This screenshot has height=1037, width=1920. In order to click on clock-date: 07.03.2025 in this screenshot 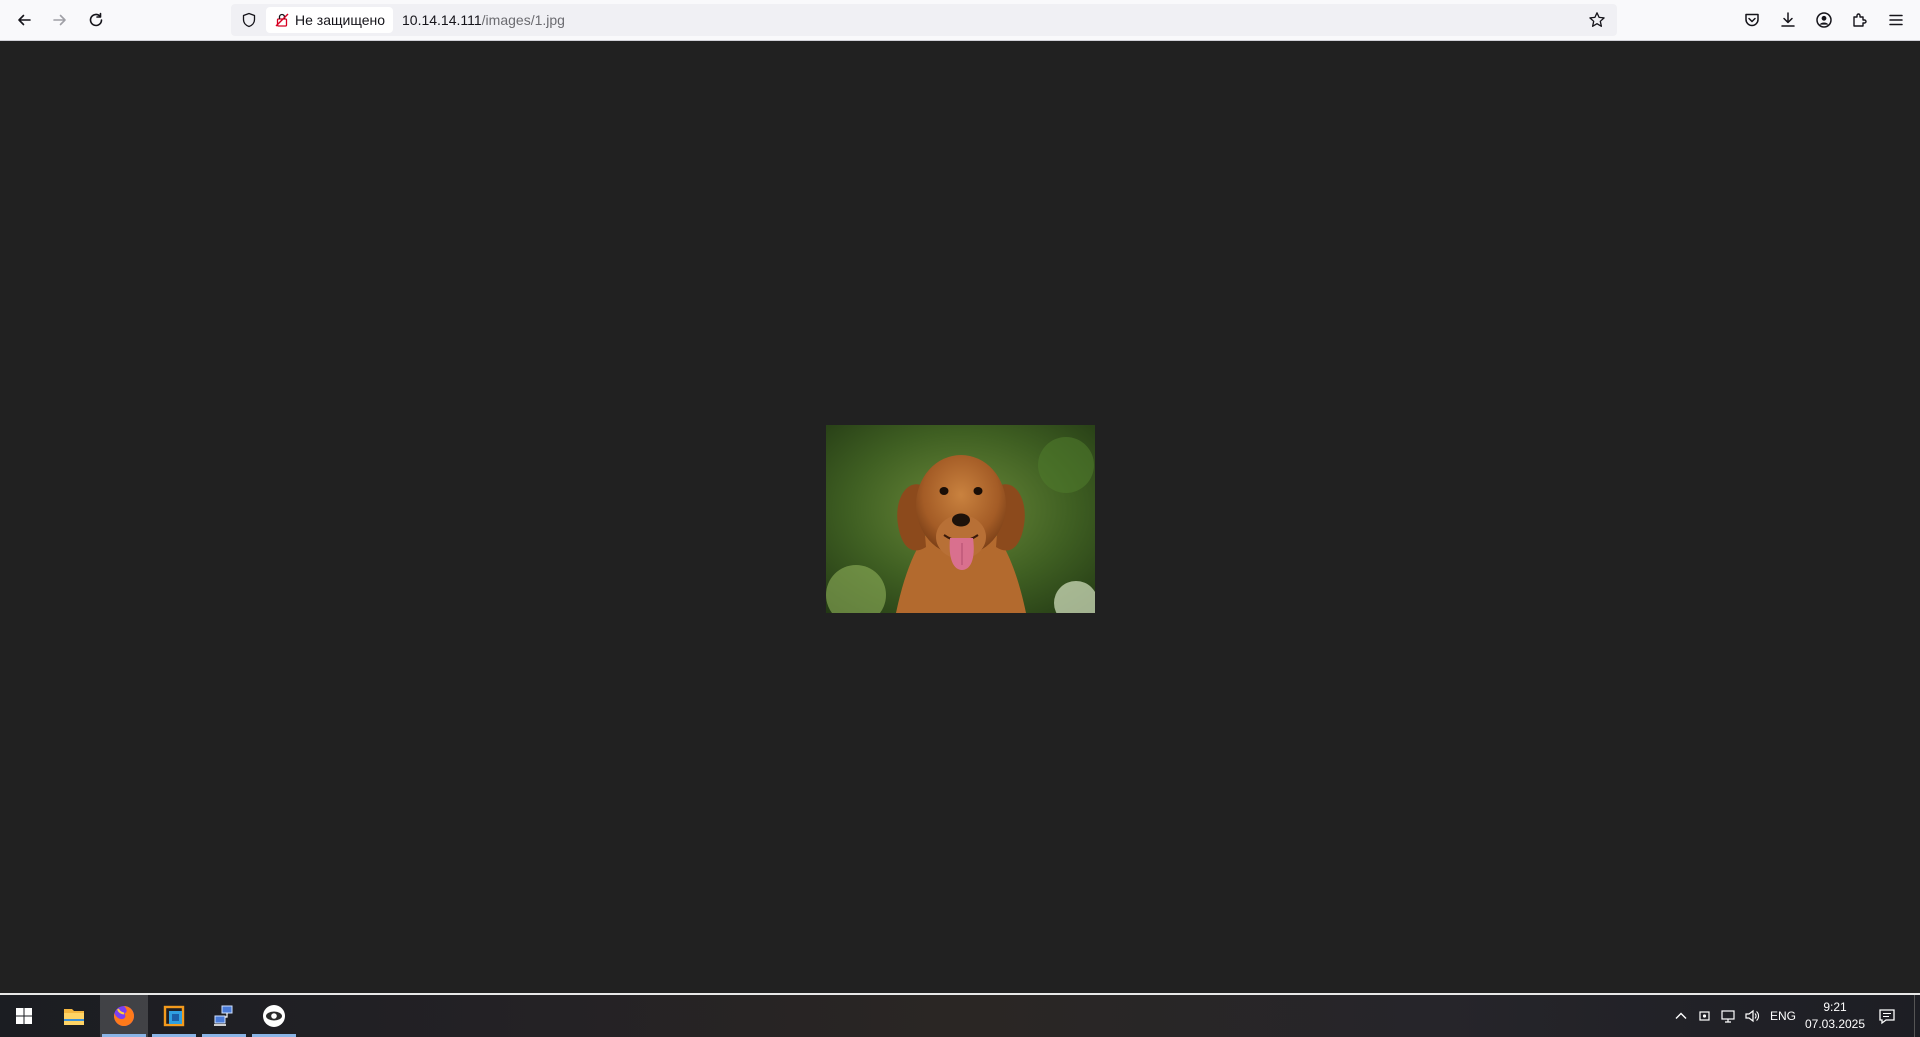, I will do `click(1835, 1024)`.